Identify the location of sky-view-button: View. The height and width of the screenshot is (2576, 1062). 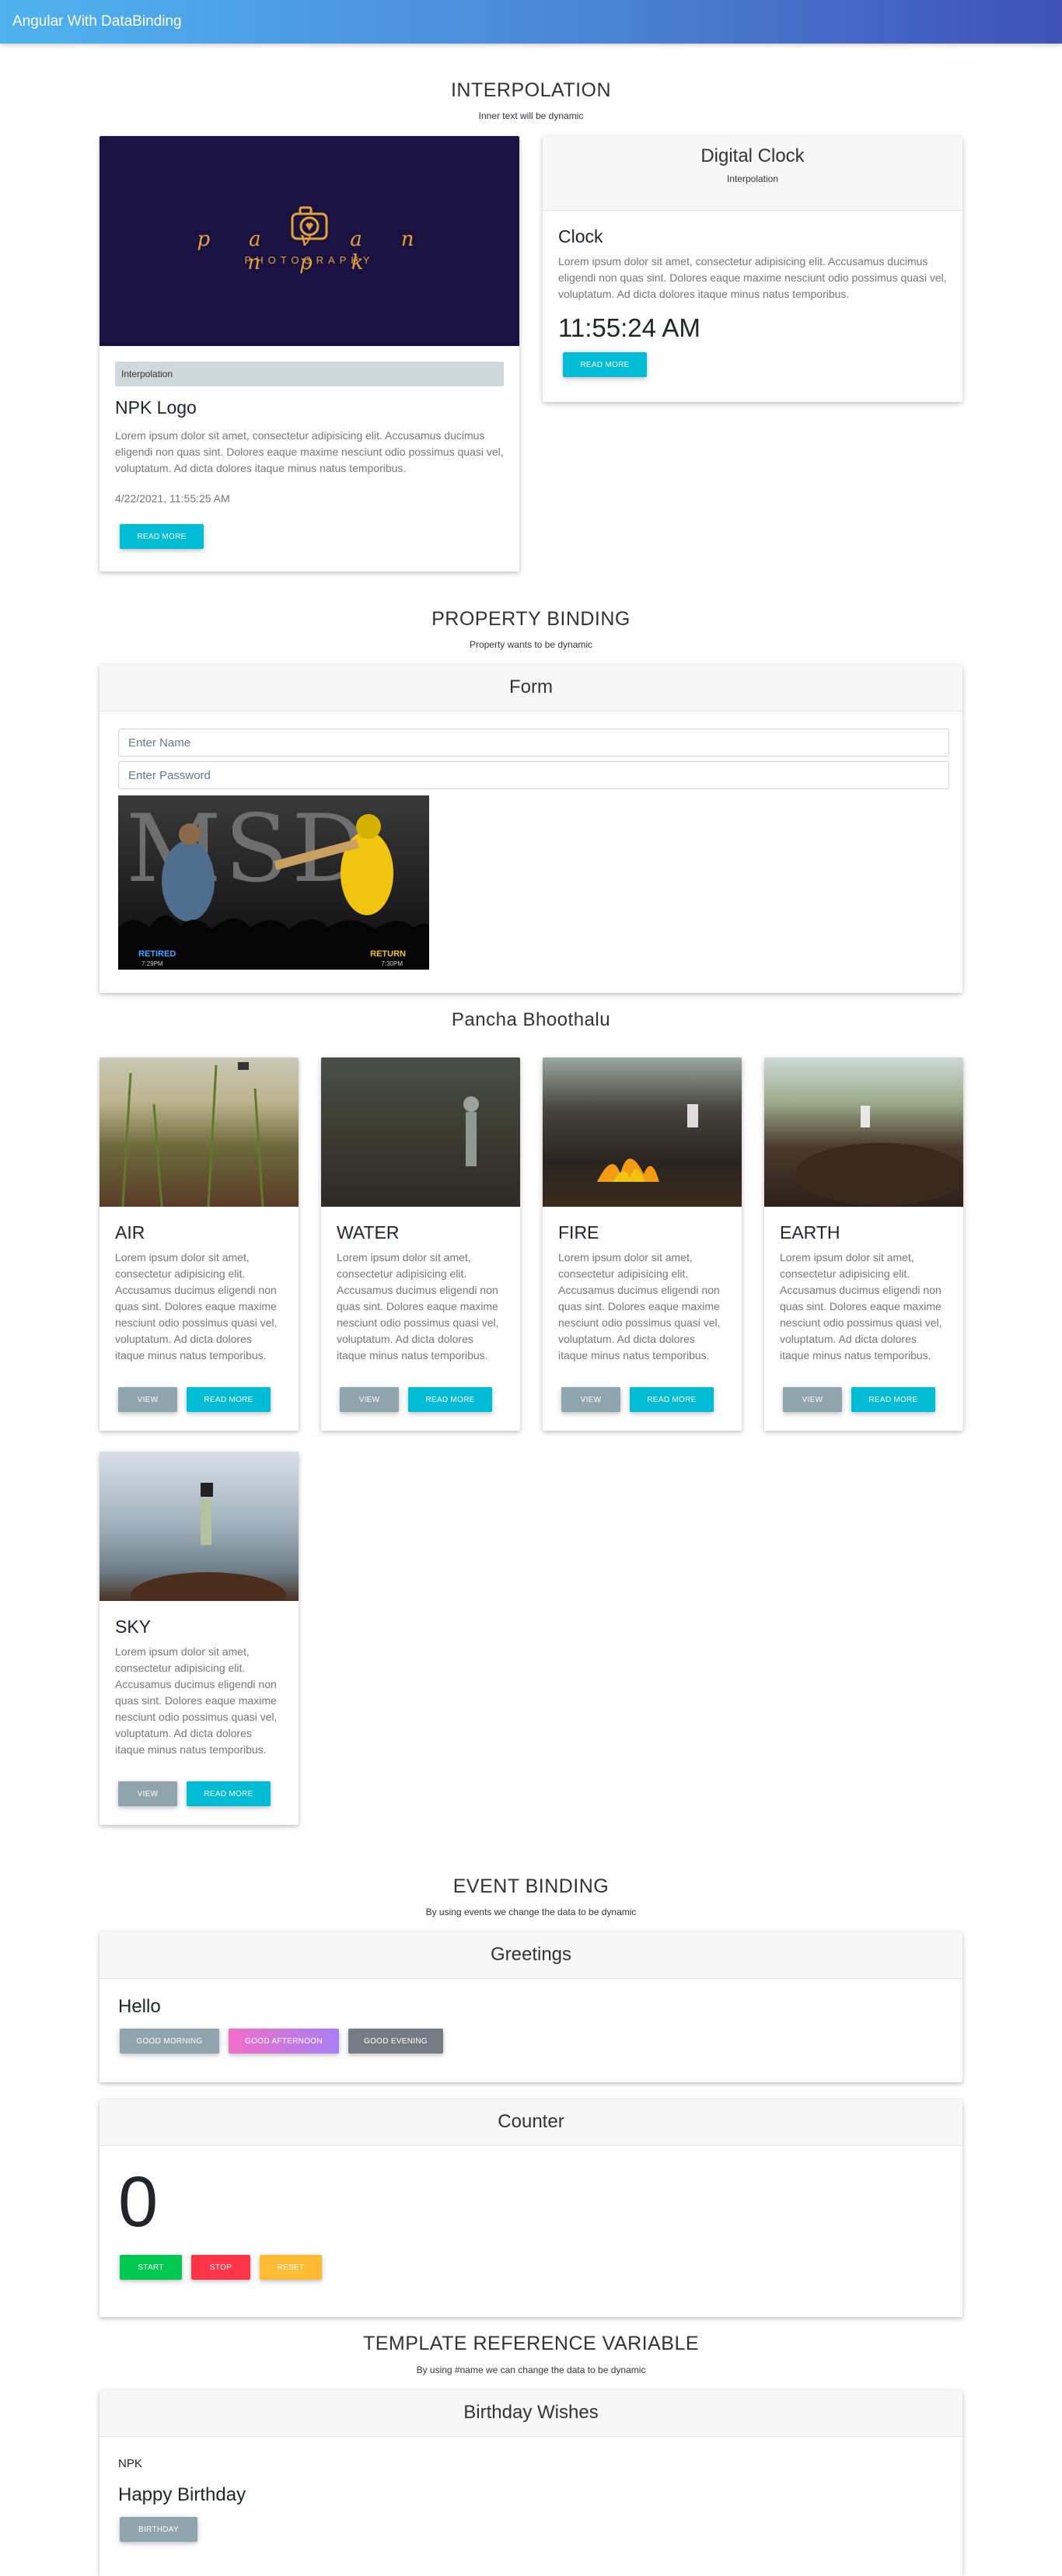
(147, 1793).